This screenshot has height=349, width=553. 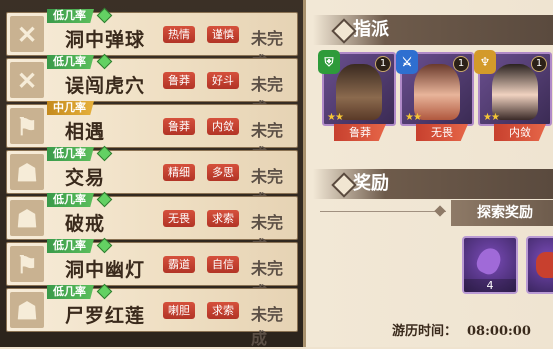 I want to click on status-text: 未完成, so click(x=267, y=326).